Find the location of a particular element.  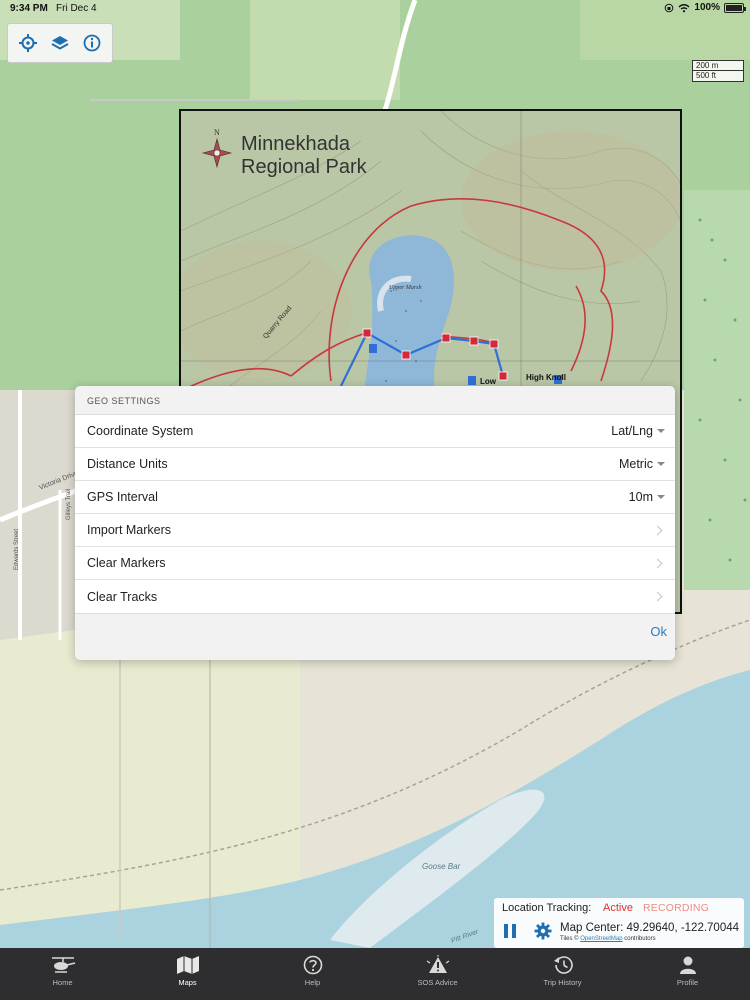

info-button is located at coordinates (92, 43).